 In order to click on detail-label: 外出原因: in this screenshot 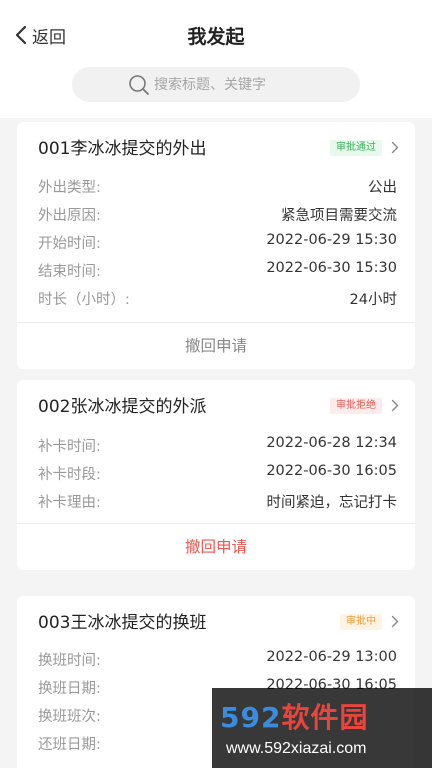, I will do `click(69, 216)`.